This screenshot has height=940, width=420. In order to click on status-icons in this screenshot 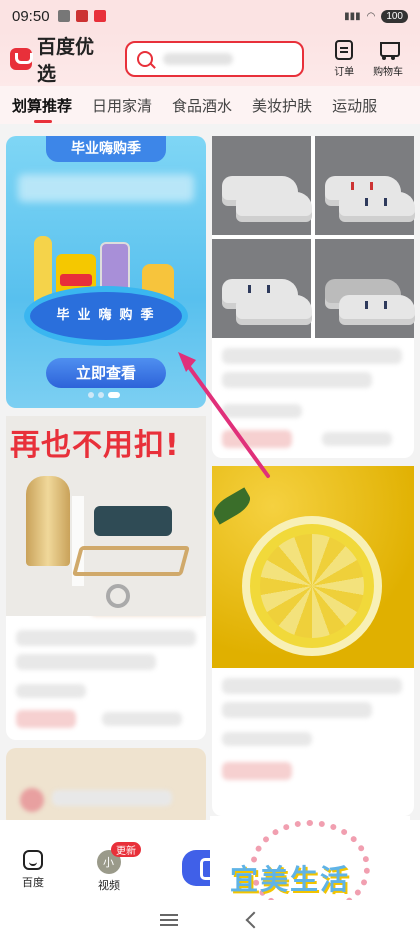, I will do `click(81, 16)`.